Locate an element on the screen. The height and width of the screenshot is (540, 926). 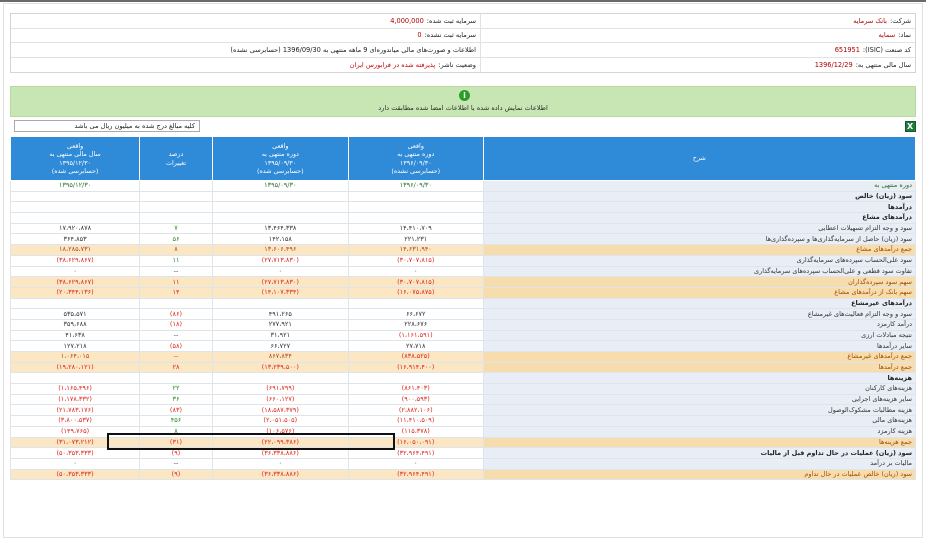
table-row: مالیات بر درآمد ۰ ۰ -- ۰ is located at coordinates (463, 463).